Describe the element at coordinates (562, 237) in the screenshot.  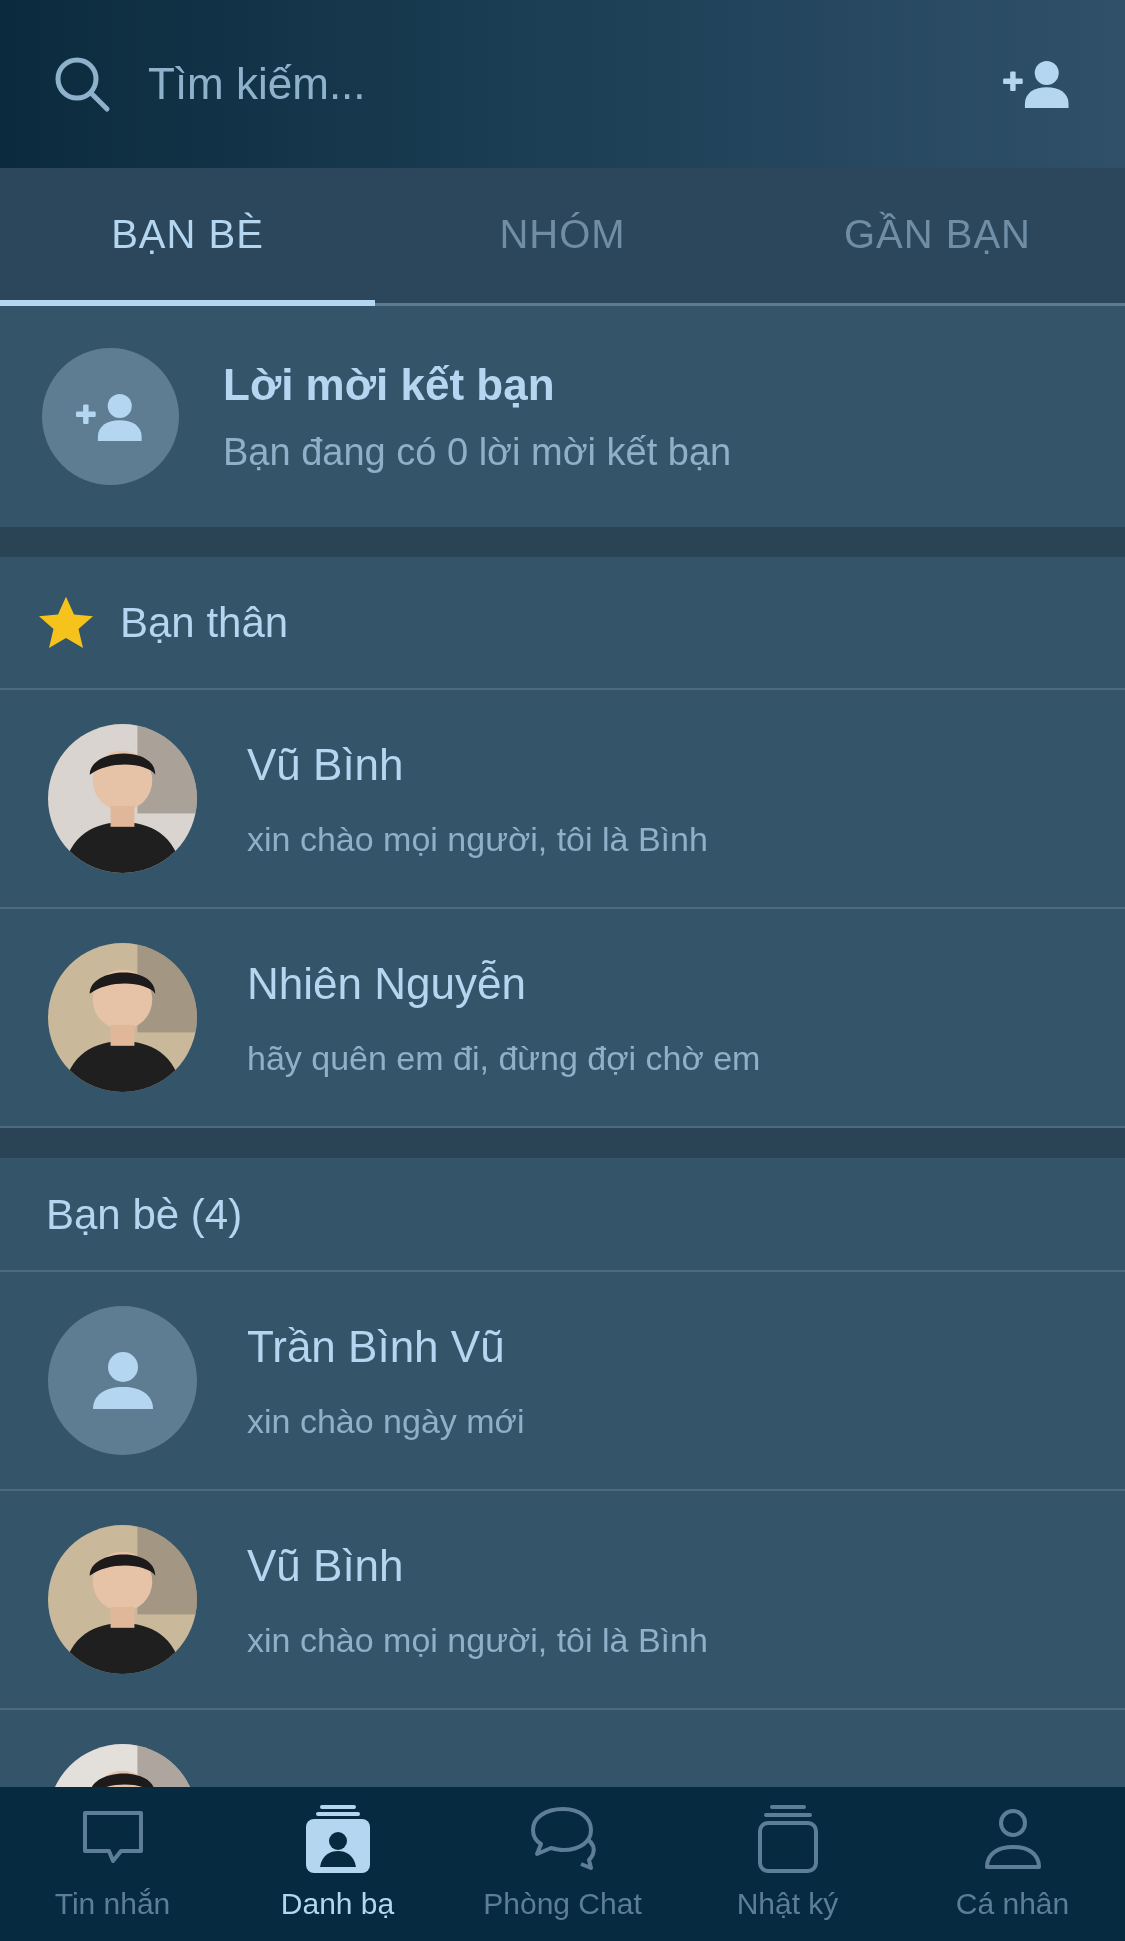
I see `tab: NHÓM` at that location.